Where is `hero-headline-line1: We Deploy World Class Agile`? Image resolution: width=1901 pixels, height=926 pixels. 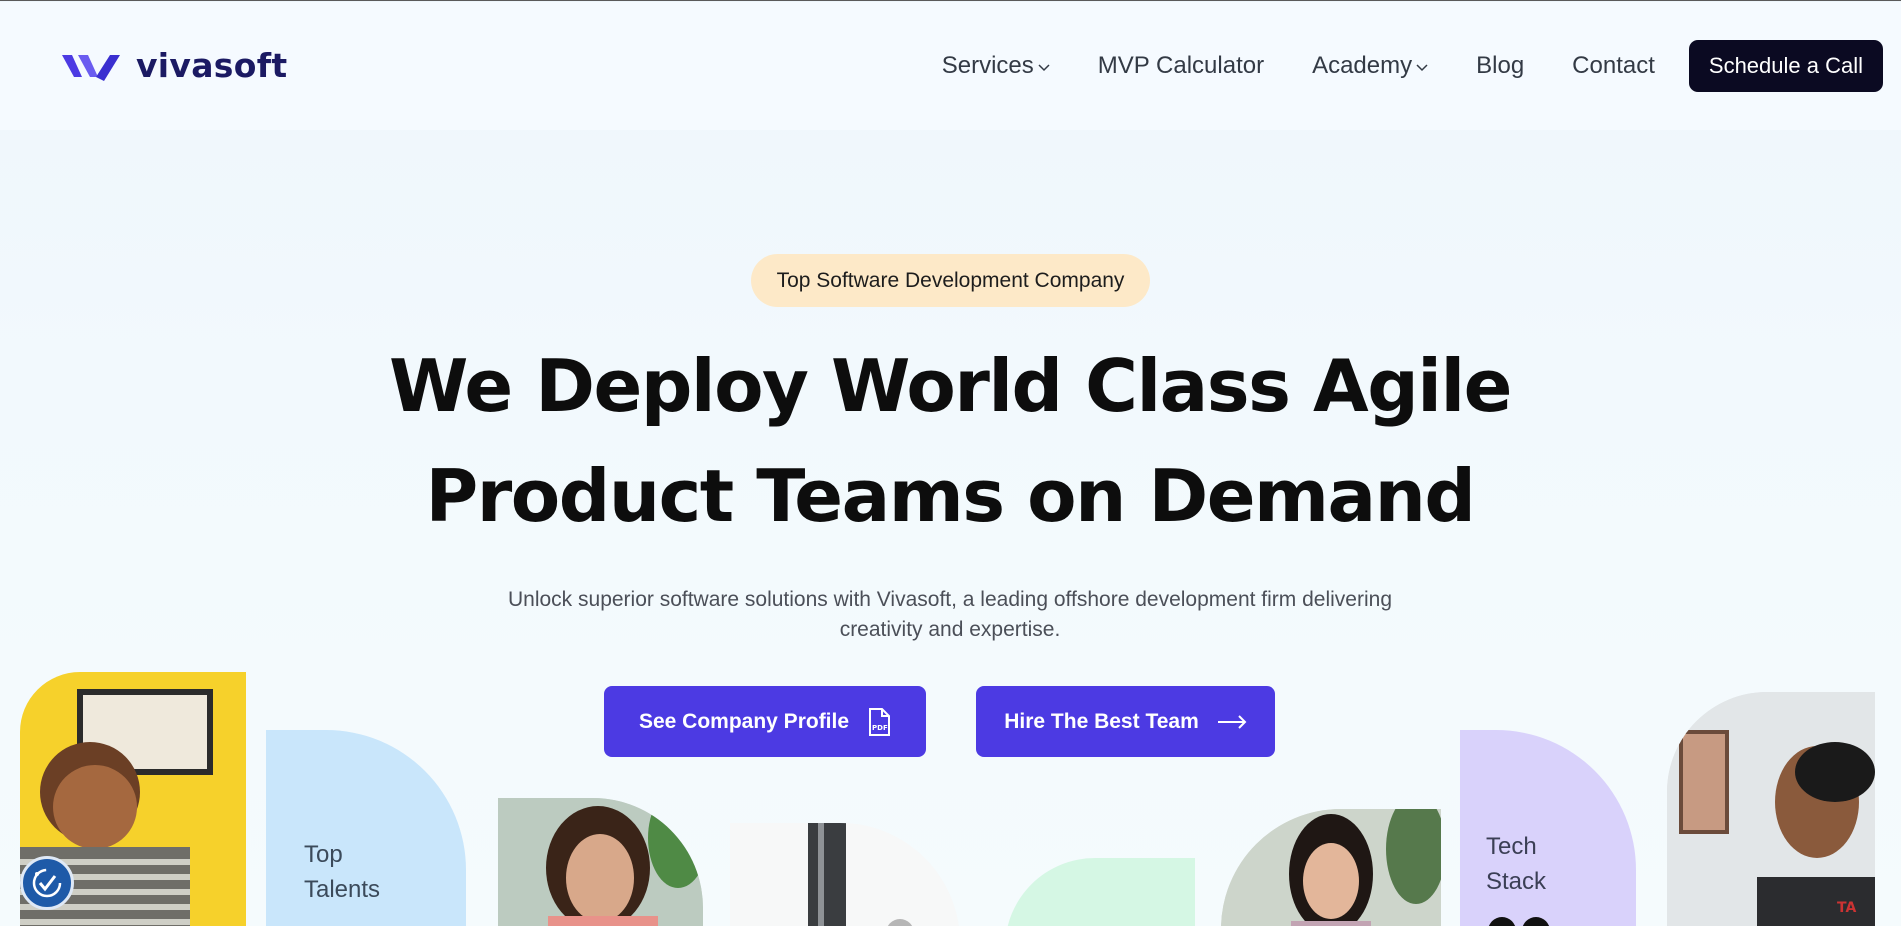 hero-headline-line1: We Deploy World Class Agile is located at coordinates (950, 386).